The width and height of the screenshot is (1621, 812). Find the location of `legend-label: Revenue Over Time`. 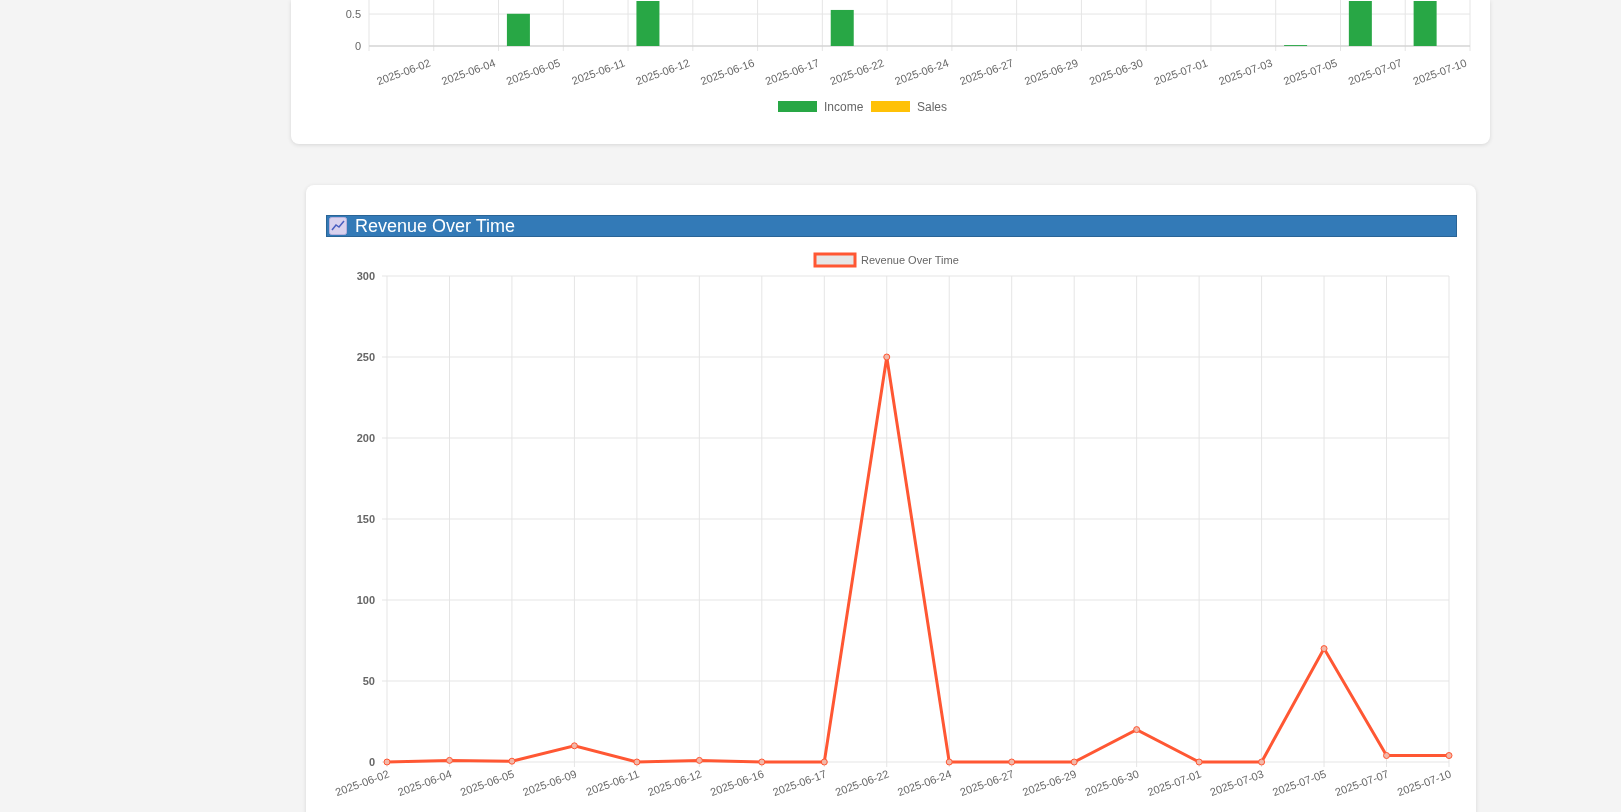

legend-label: Revenue Over Time is located at coordinates (910, 260).